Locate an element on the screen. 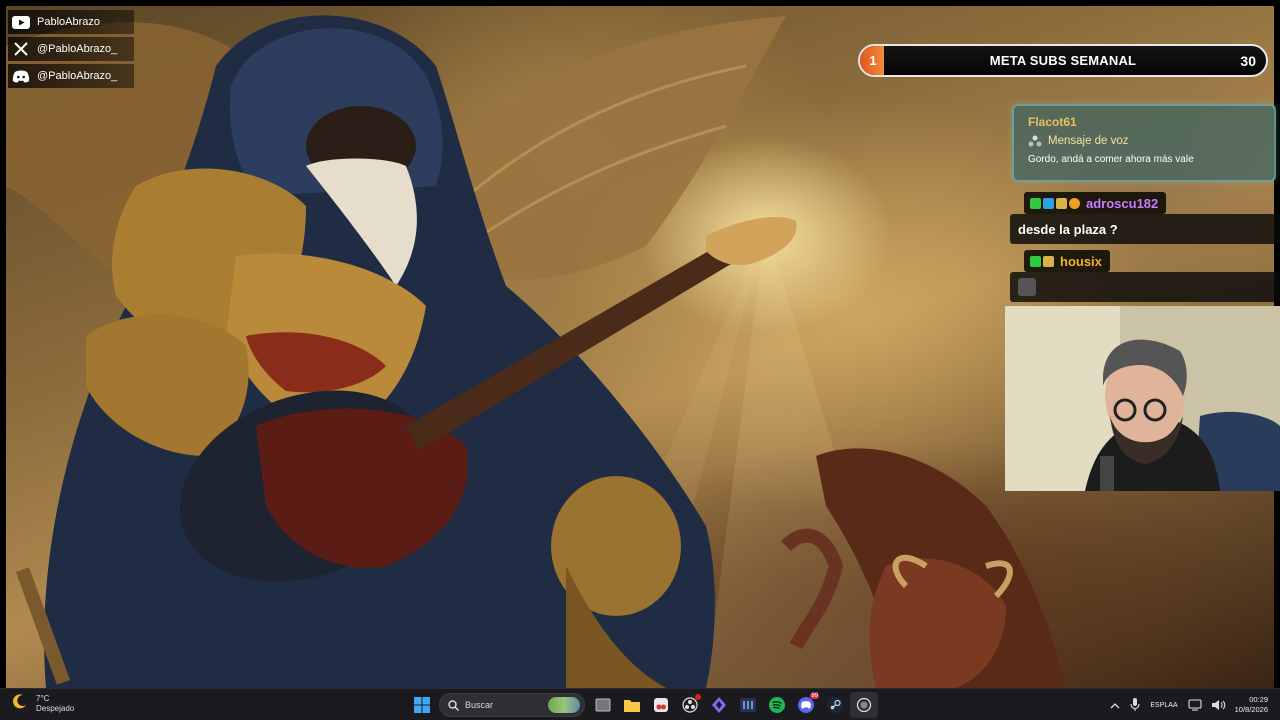 The height and width of the screenshot is (720, 1280). snipping-tool-button is located at coordinates (661, 705).